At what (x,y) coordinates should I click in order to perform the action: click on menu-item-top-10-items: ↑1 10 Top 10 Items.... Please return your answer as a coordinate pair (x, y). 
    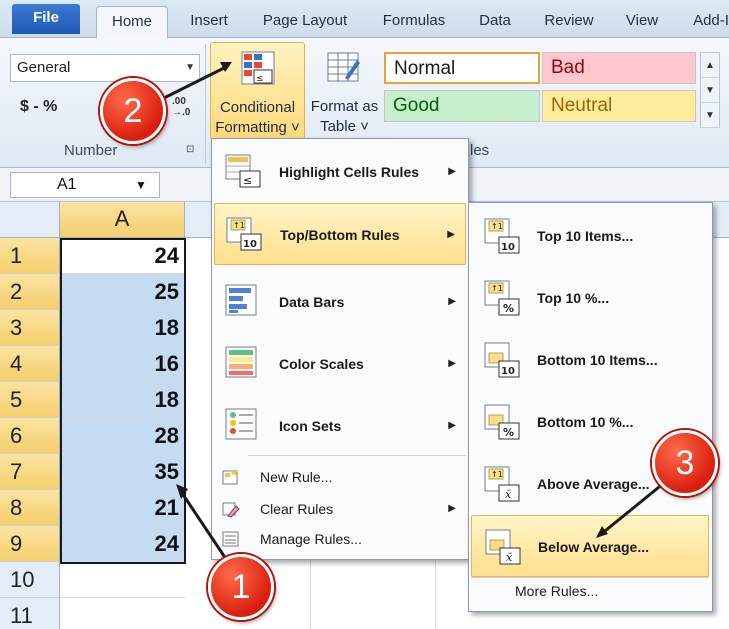
    Looking at the image, I should click on (590, 236).